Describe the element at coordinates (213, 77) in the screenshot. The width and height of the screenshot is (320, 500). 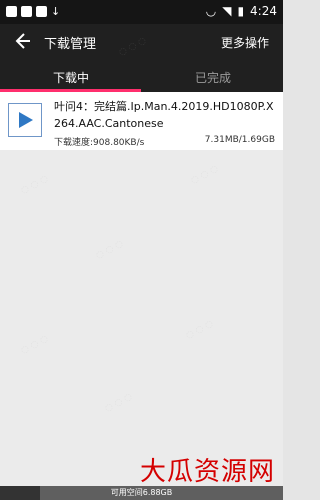
I see `tab-completed: 已完成` at that location.